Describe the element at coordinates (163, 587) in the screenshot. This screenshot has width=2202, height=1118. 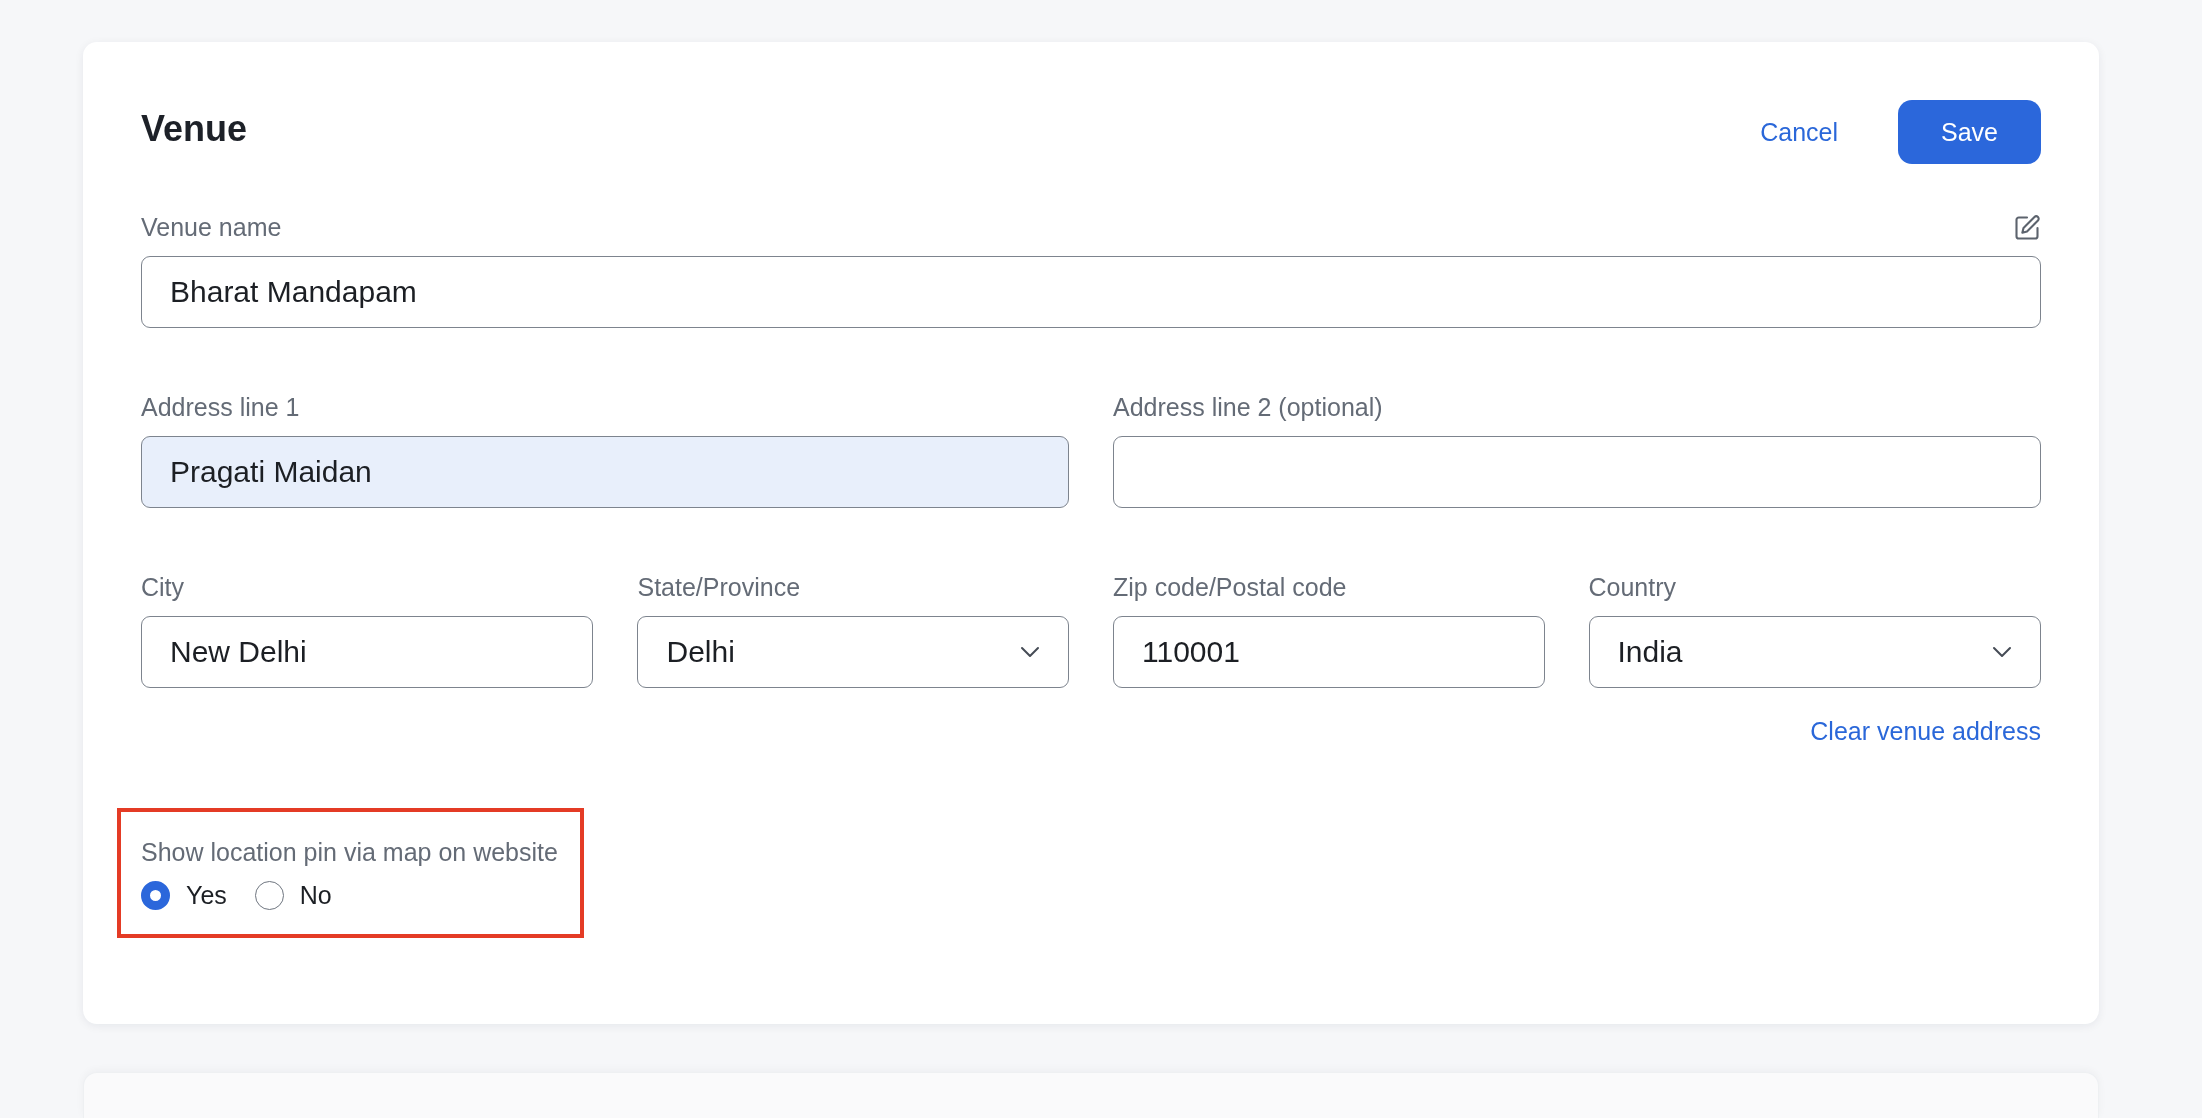
I see `field-label: City` at that location.